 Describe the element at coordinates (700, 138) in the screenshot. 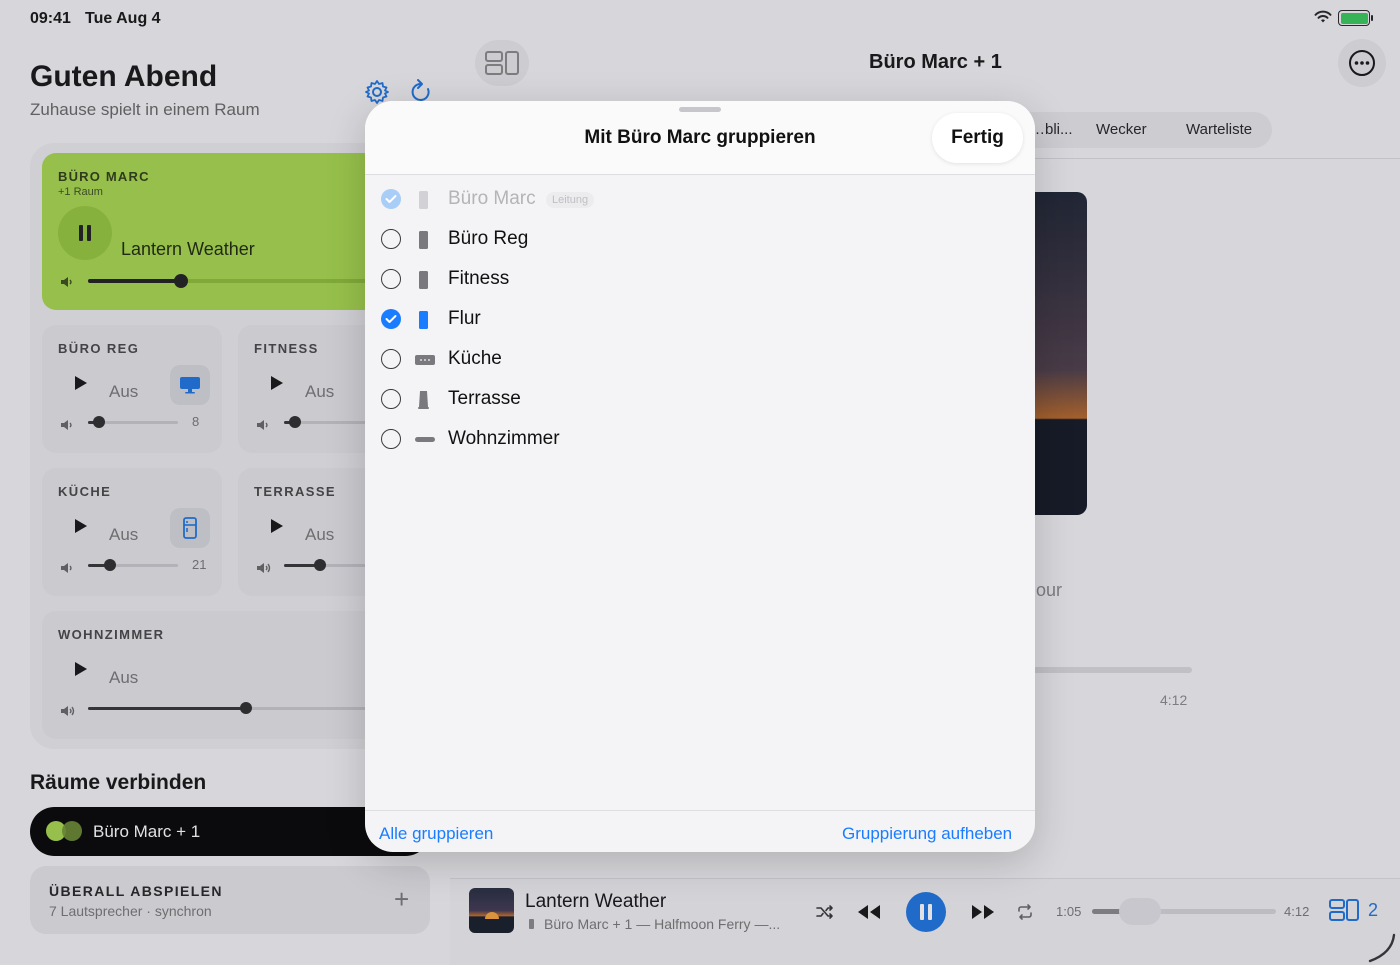

I see `sheet-header: Mit Büro Marc gruppieren Fertig` at that location.